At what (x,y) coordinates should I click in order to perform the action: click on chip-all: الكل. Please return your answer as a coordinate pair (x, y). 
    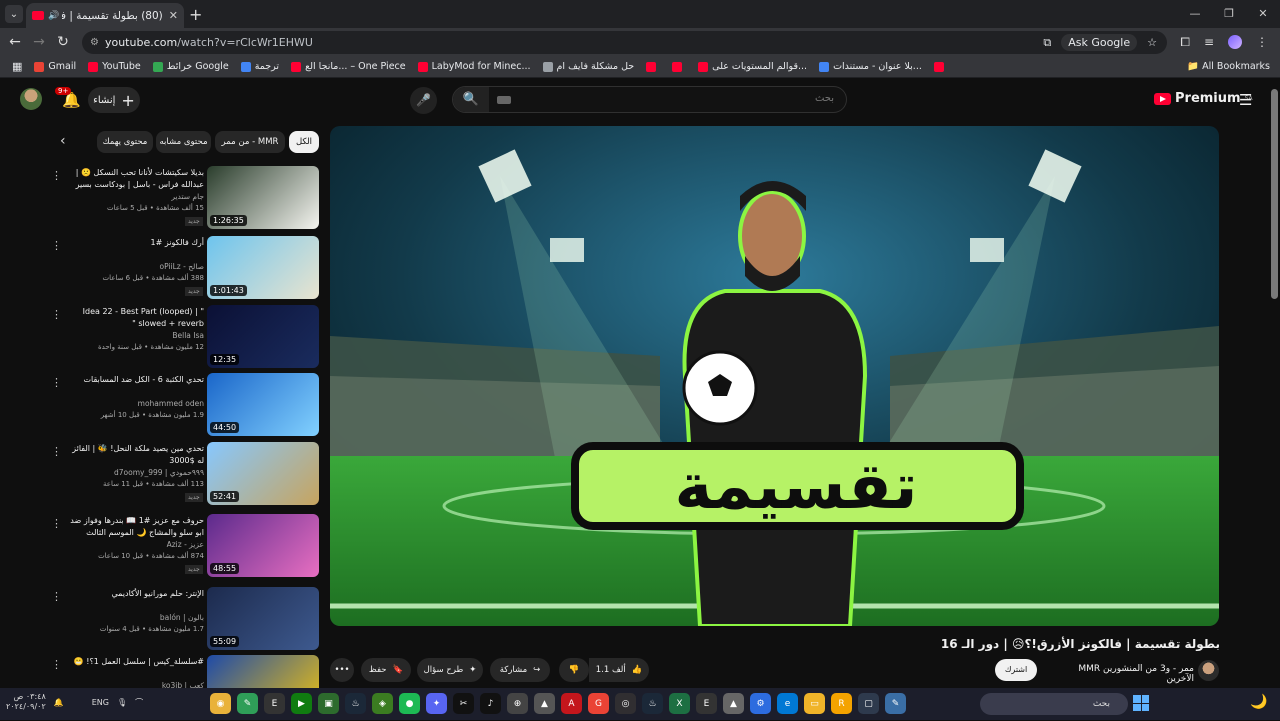
    Looking at the image, I should click on (304, 142).